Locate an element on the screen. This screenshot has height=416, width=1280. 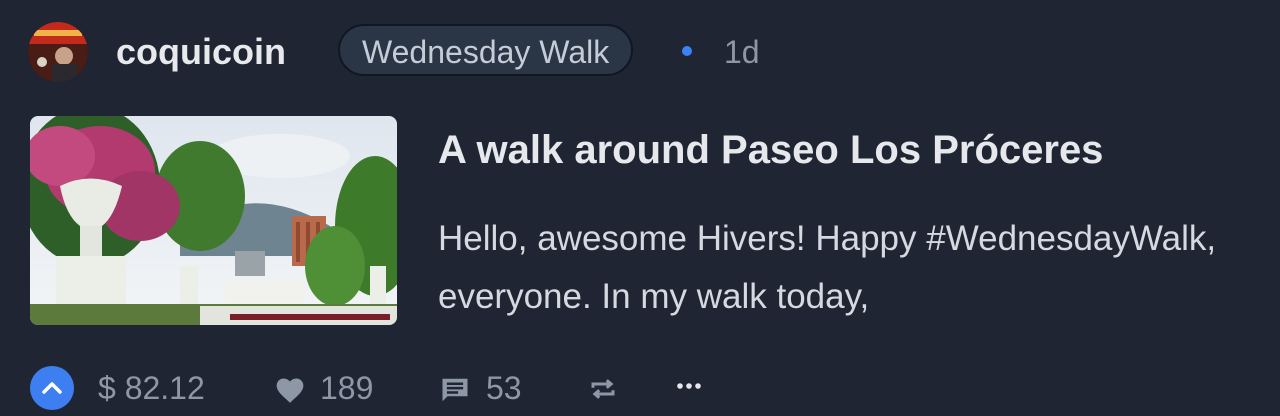
more-horizontal-icon is located at coordinates (689, 386).